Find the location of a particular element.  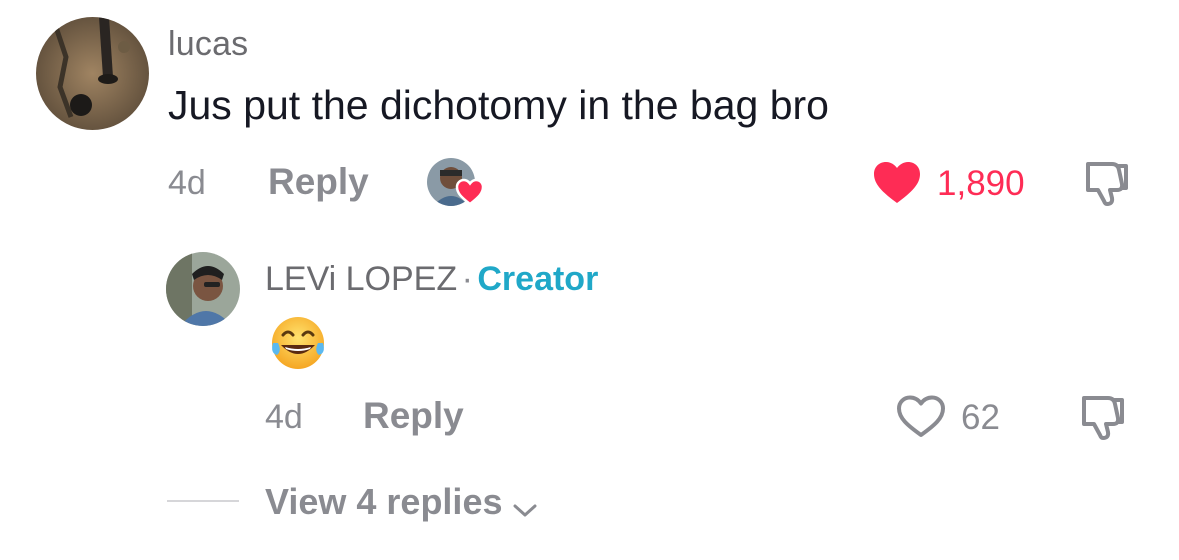

reply-username: LEVi LOPEZ is located at coordinates (361, 279).